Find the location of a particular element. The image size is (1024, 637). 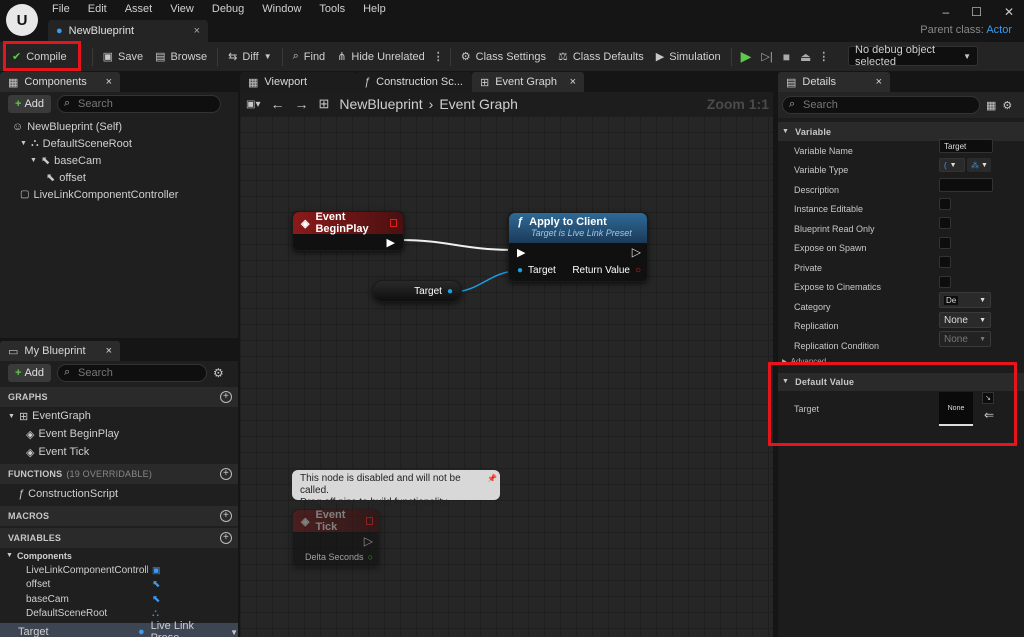

menu-view: View is located at coordinates (182, 9).